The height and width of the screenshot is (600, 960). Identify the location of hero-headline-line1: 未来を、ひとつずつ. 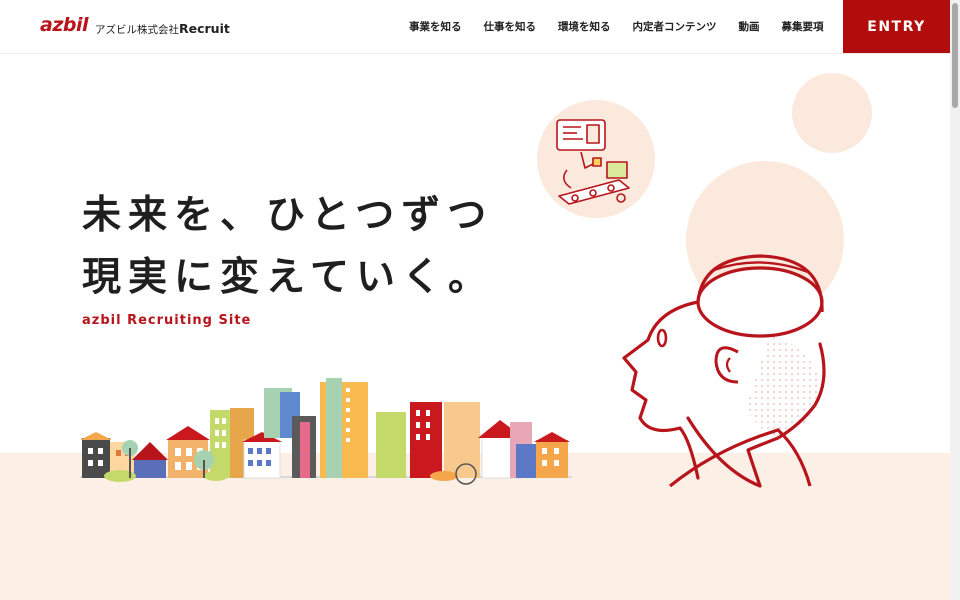
(288, 215).